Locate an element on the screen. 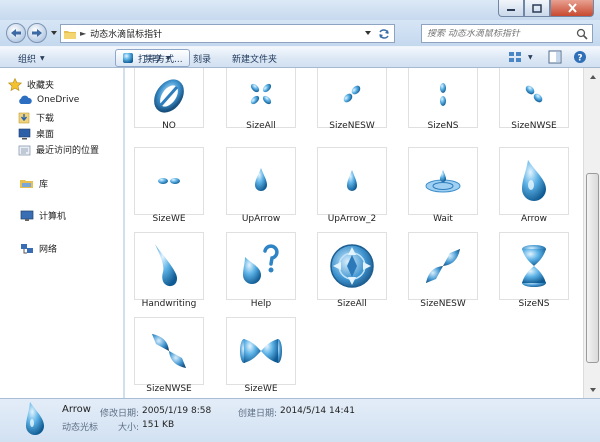 The width and height of the screenshot is (600, 442). created-date-value: 2014/5/14 14:41 is located at coordinates (317, 411).